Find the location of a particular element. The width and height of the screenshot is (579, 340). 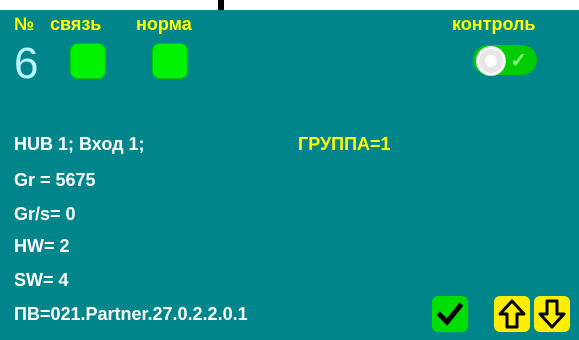

link-status-indicator is located at coordinates (88, 61).